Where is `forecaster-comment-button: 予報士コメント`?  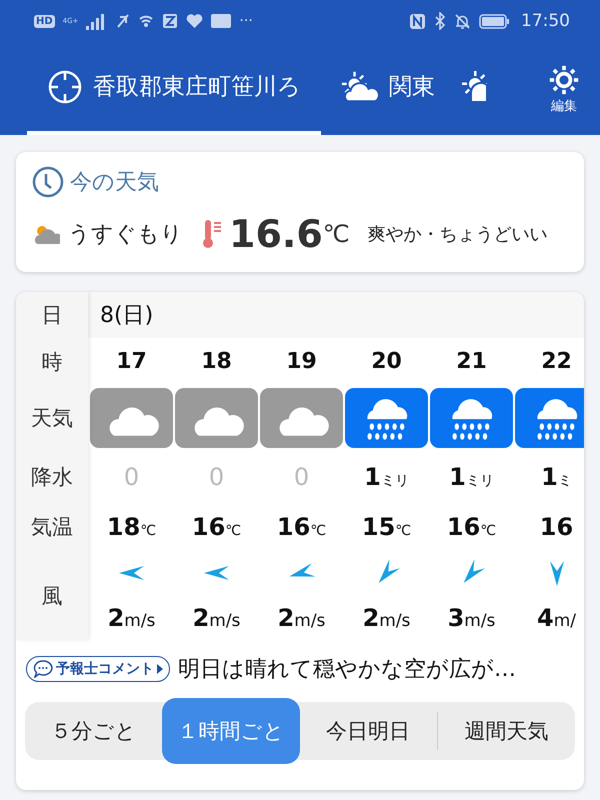 forecaster-comment-button: 予報士コメント is located at coordinates (98, 669).